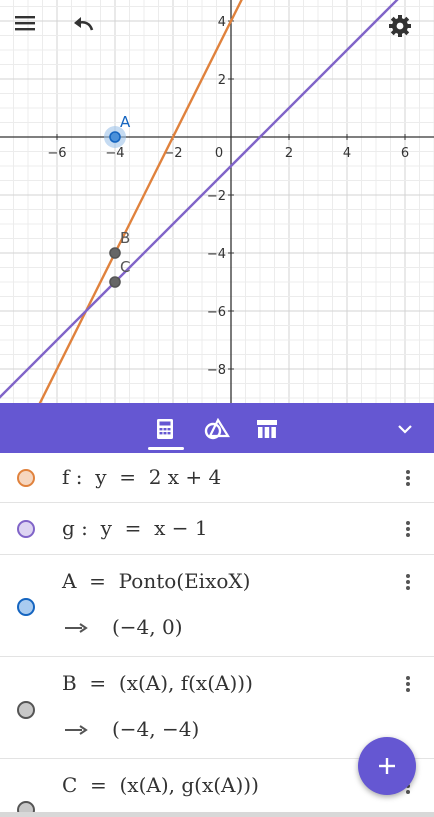 The width and height of the screenshot is (434, 817). What do you see at coordinates (84, 24) in the screenshot?
I see `undo-icon` at bounding box center [84, 24].